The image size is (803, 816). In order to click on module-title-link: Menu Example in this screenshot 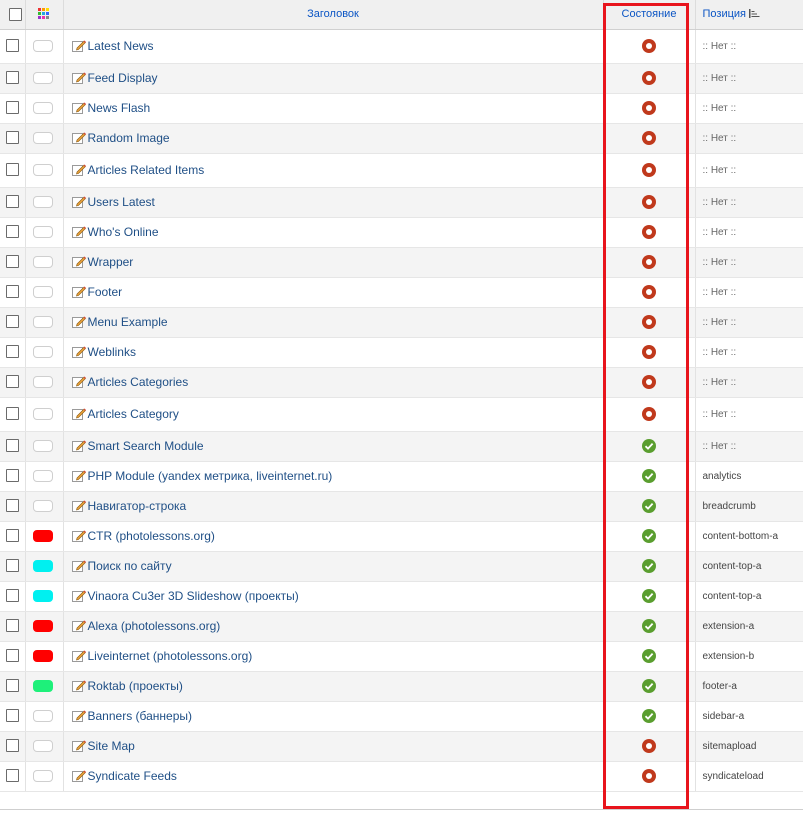, I will do `click(128, 322)`.